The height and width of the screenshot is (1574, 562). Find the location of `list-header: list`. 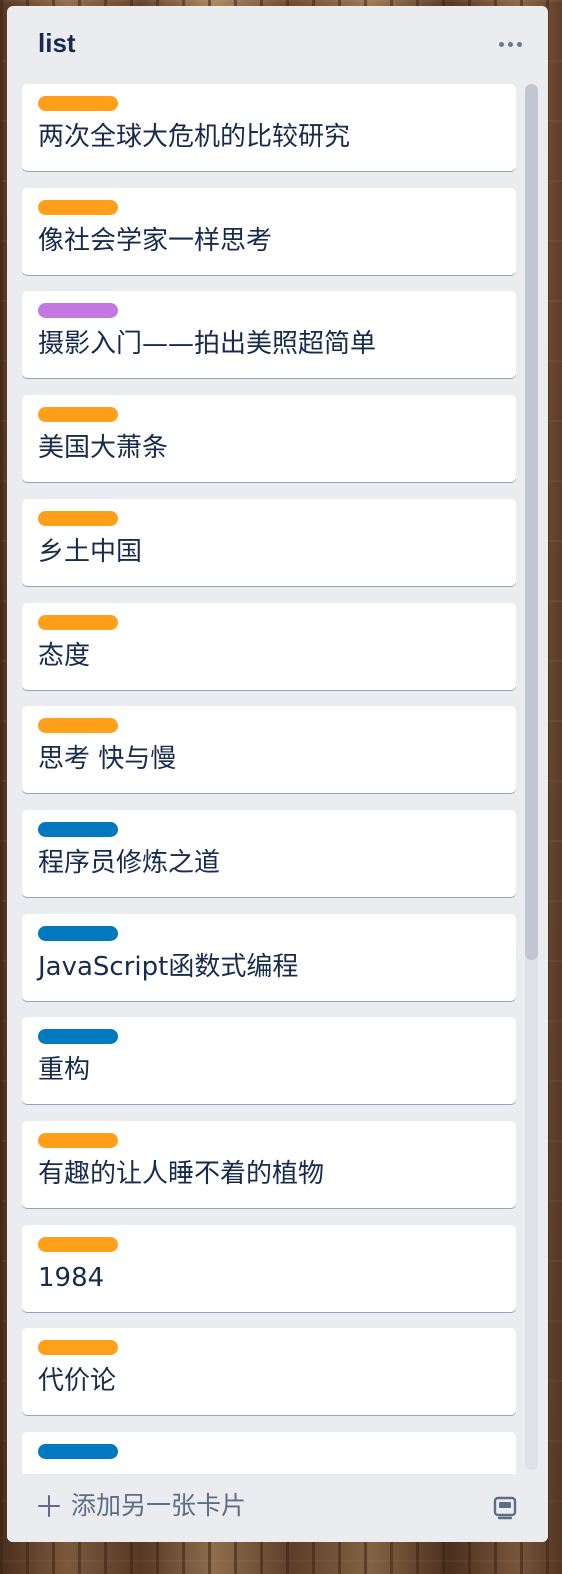

list-header: list is located at coordinates (277, 43).